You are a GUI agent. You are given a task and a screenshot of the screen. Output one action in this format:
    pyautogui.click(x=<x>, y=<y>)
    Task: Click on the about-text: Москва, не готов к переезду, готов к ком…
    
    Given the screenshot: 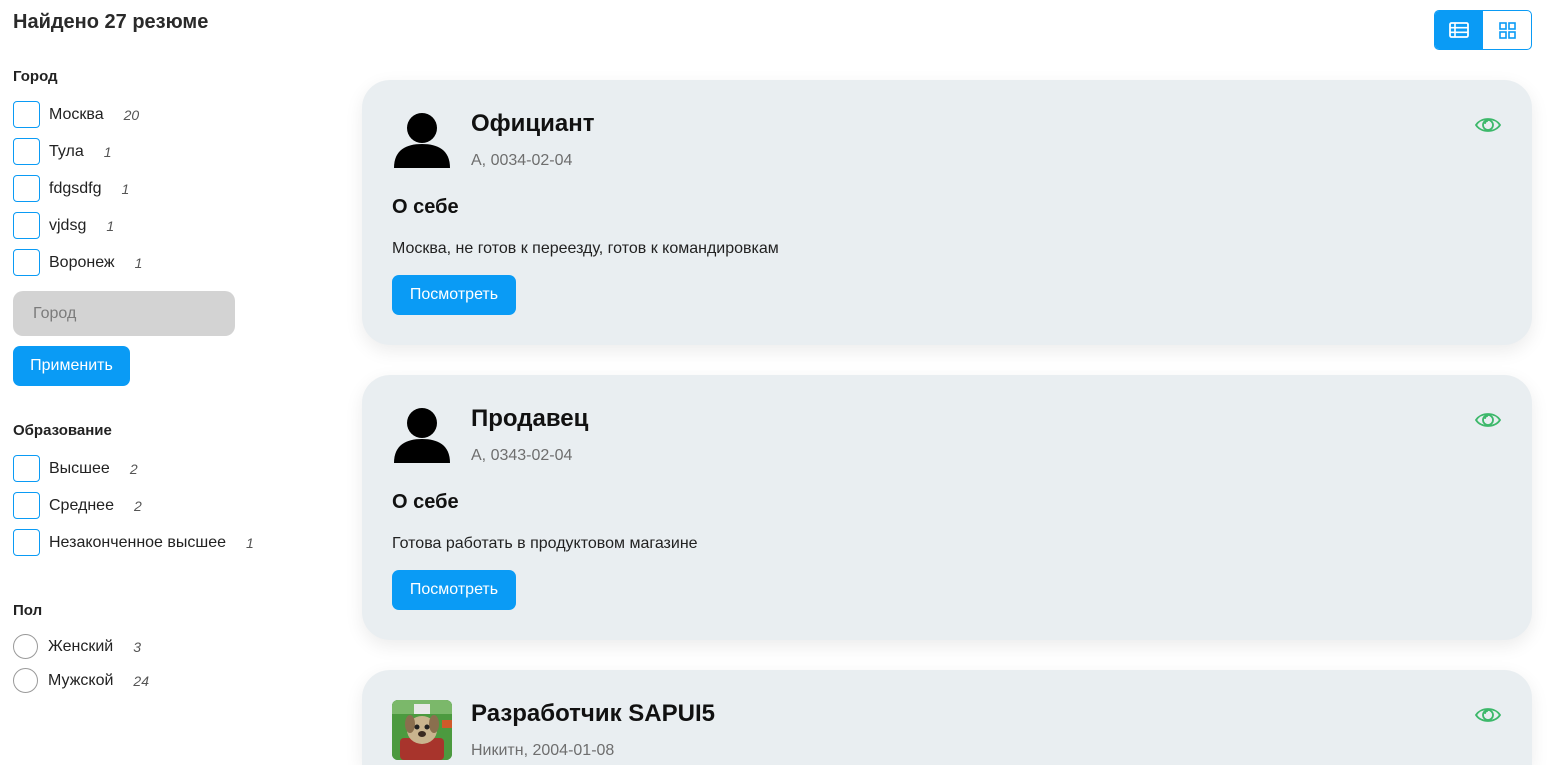 What is the action you would take?
    pyautogui.click(x=585, y=248)
    